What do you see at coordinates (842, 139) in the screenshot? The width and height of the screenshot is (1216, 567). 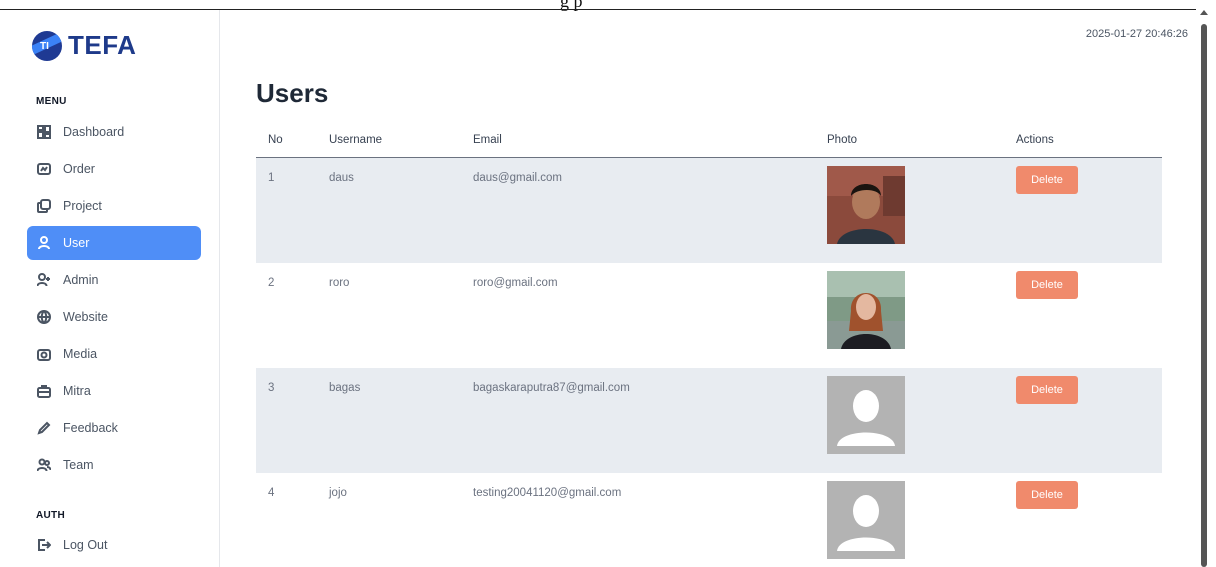 I see `column-header-photo: Photo` at bounding box center [842, 139].